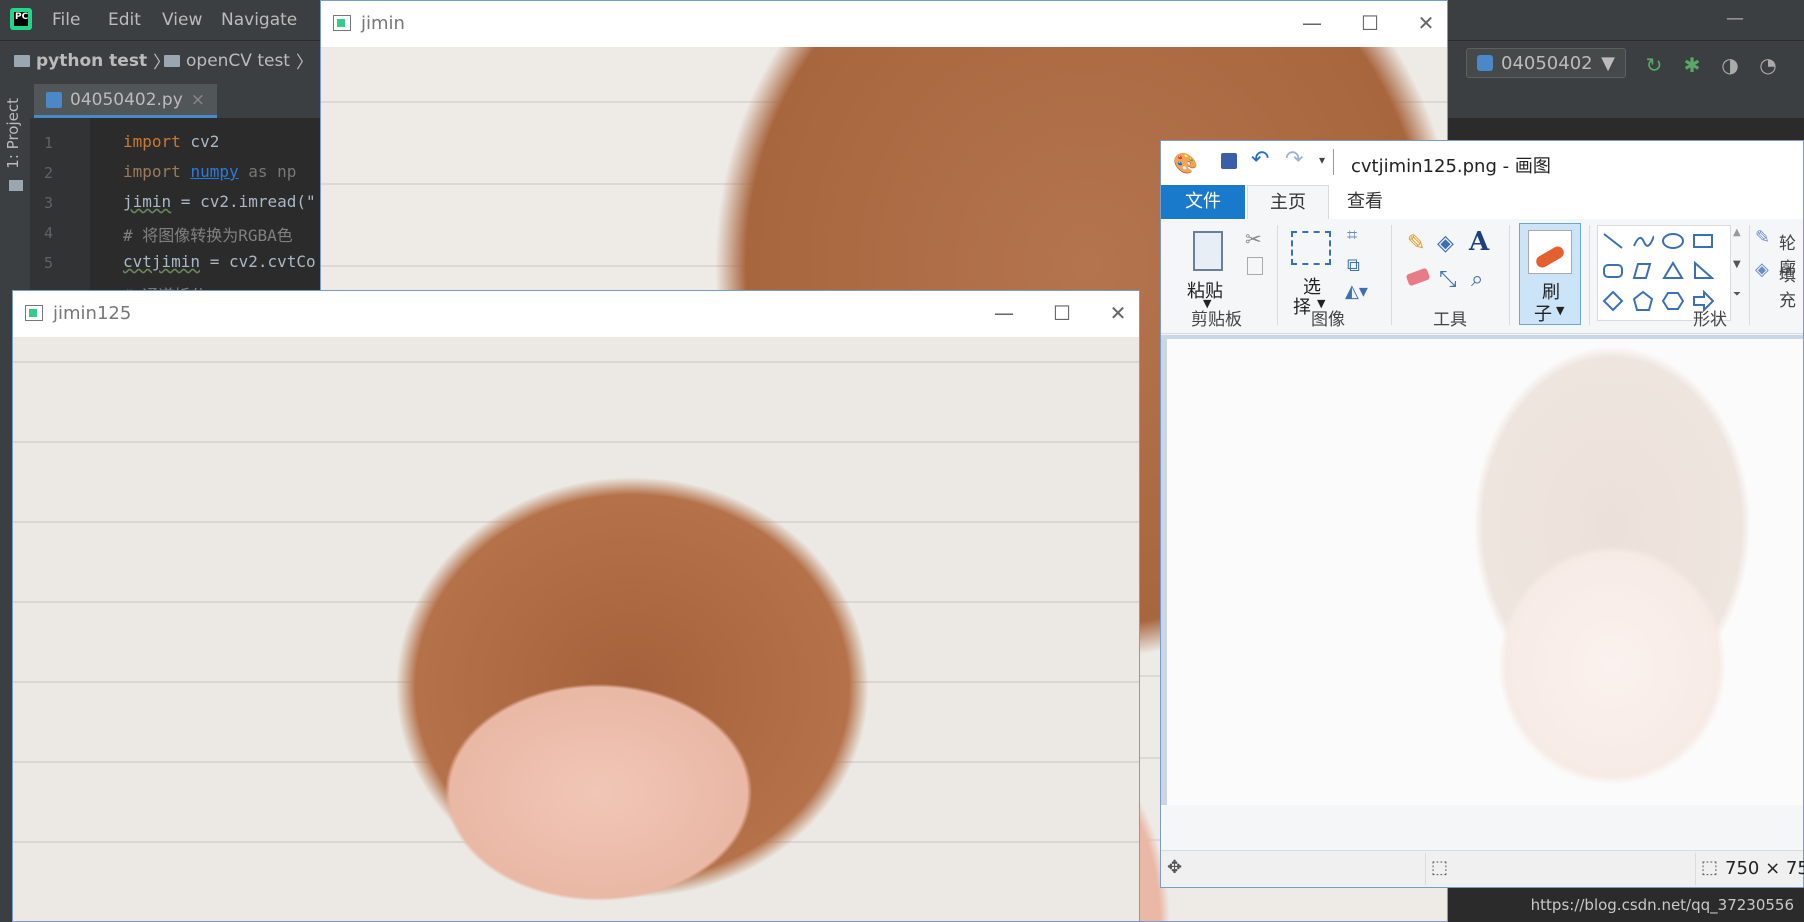 The height and width of the screenshot is (922, 1804). Describe the element at coordinates (66, 20) in the screenshot. I see `menu-file: File` at that location.